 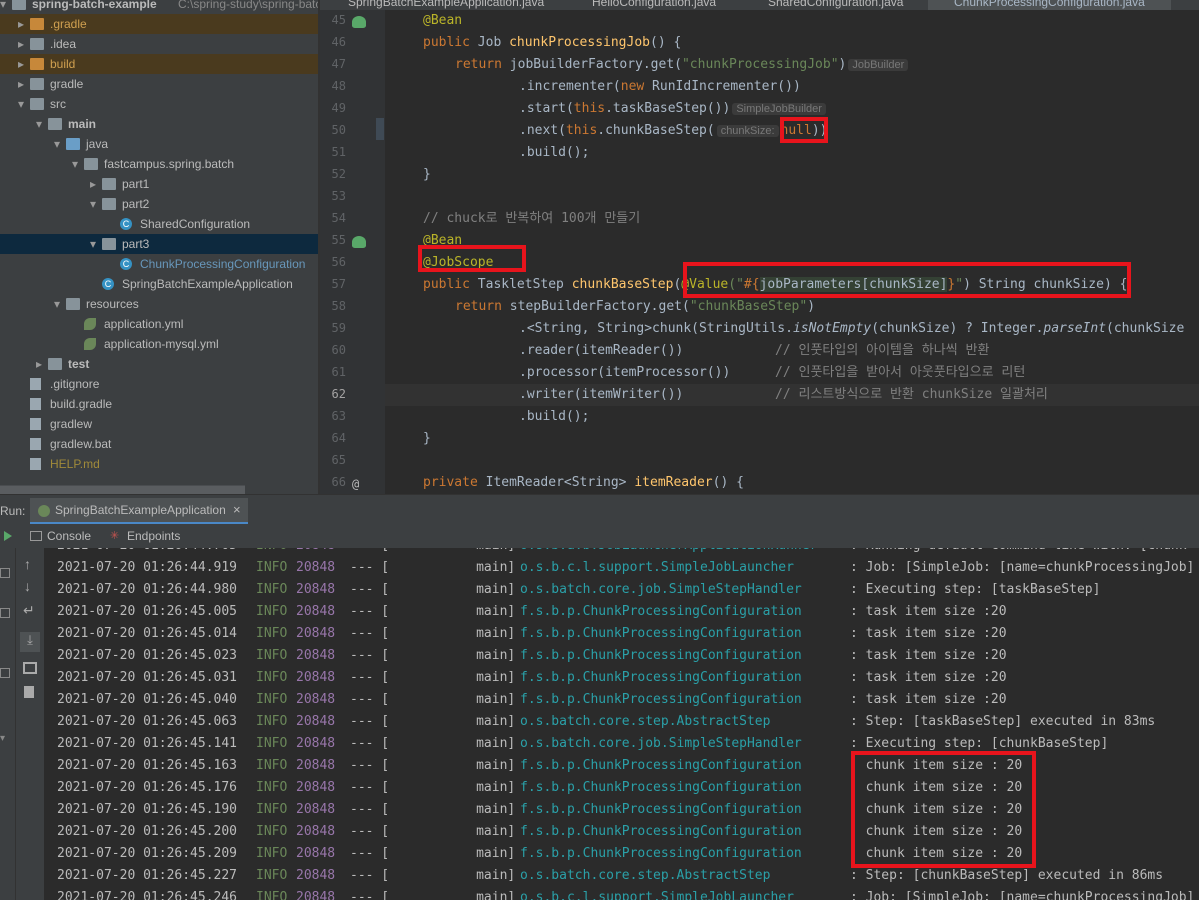 I want to click on close-icon: ×, so click(x=237, y=509).